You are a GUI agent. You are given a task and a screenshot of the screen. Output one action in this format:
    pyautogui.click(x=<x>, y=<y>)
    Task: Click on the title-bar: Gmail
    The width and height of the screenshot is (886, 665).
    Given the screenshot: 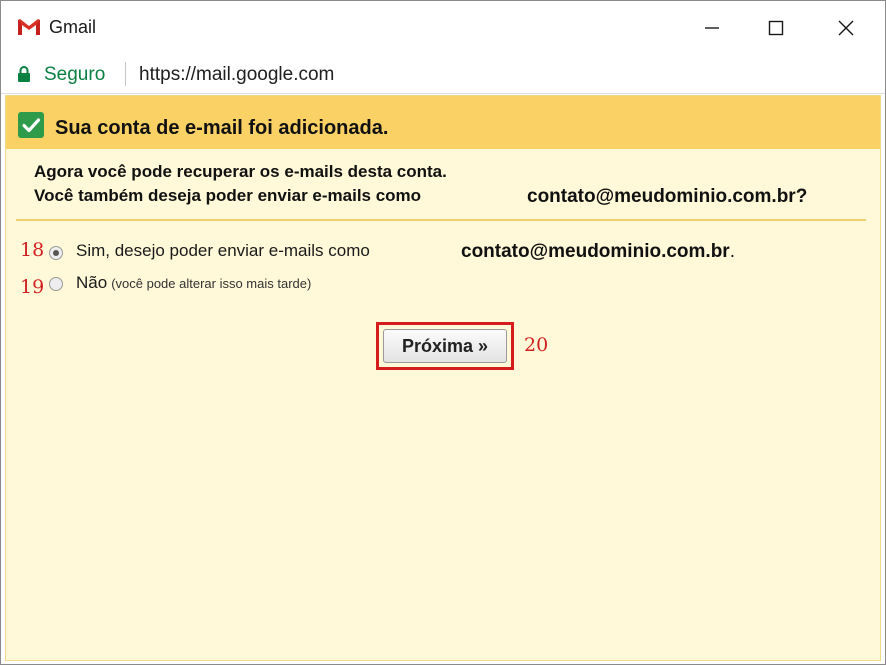 What is the action you would take?
    pyautogui.click(x=443, y=28)
    